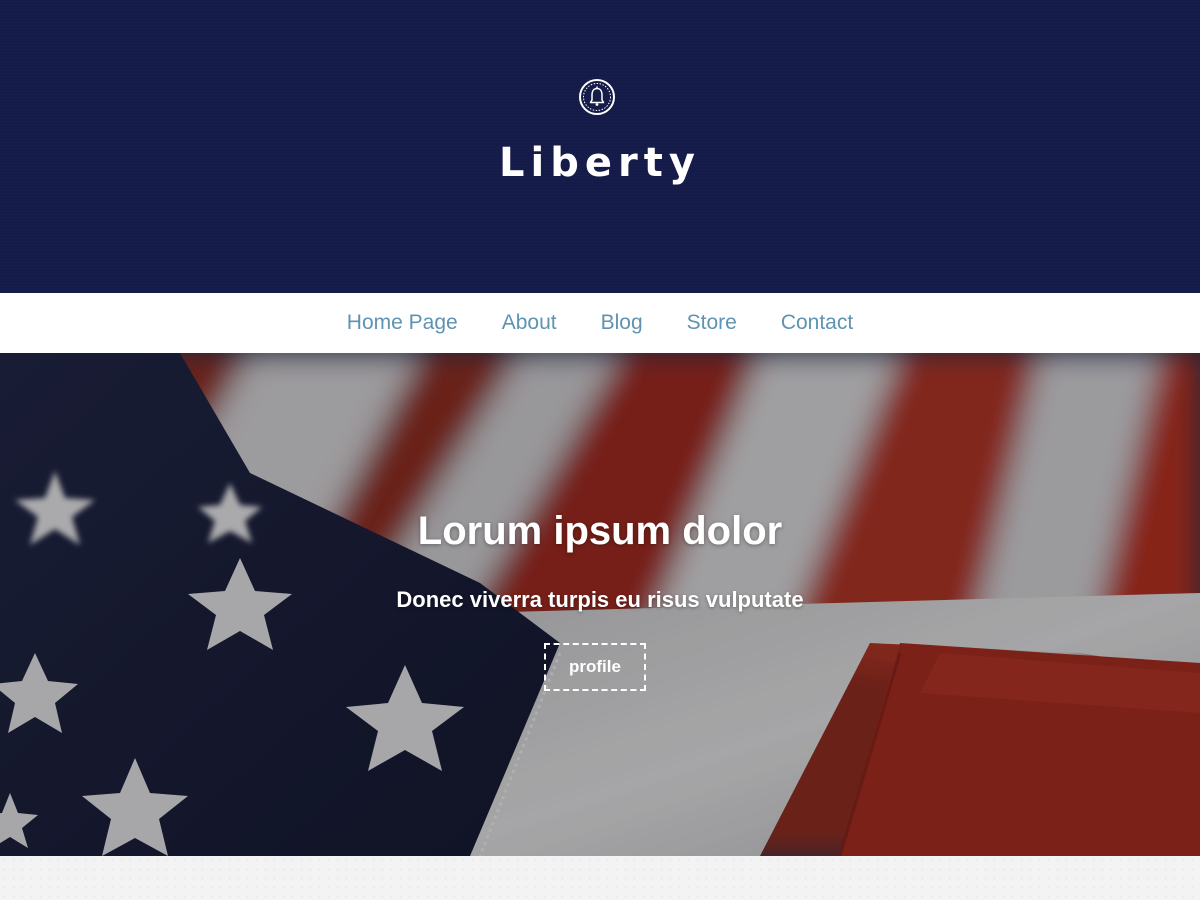 The image size is (1200, 900). Describe the element at coordinates (529, 323) in the screenshot. I see `nav-item-about: About` at that location.